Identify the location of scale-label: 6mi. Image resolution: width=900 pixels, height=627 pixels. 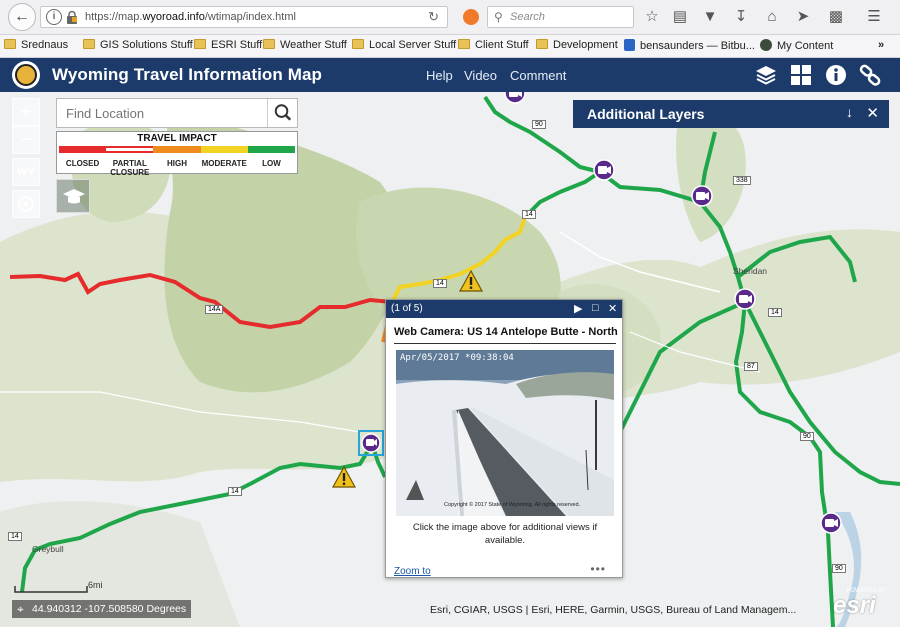
(95, 585).